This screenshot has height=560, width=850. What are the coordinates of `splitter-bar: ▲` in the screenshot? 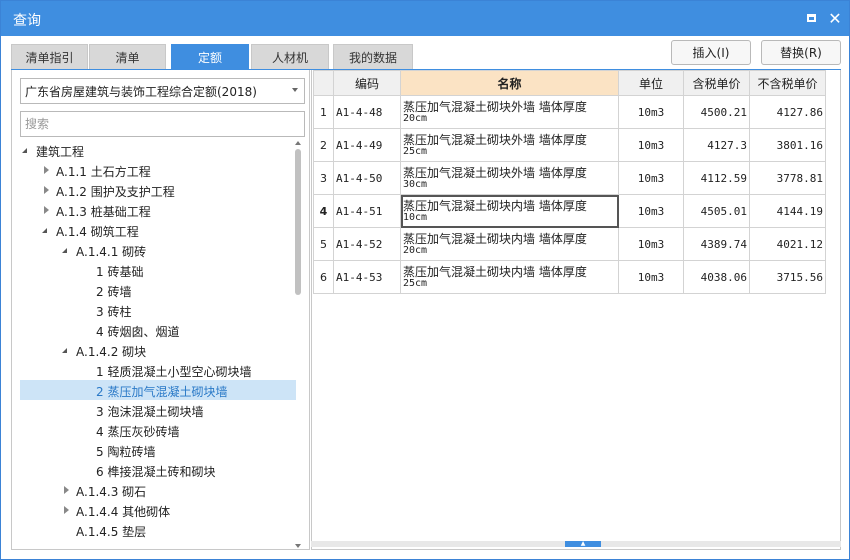 It's located at (576, 544).